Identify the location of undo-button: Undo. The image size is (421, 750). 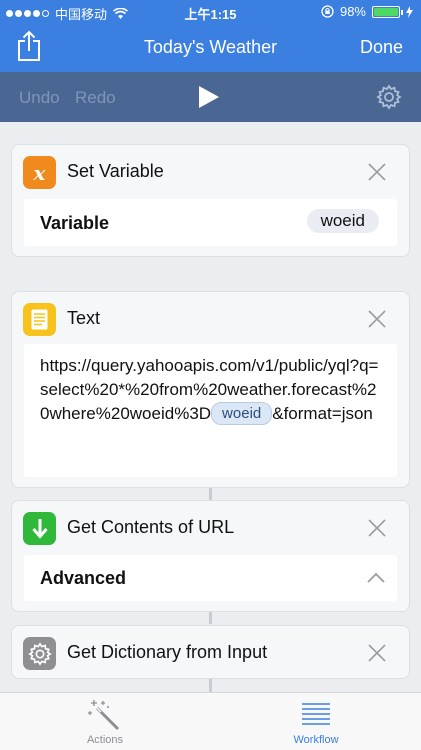
(39, 98).